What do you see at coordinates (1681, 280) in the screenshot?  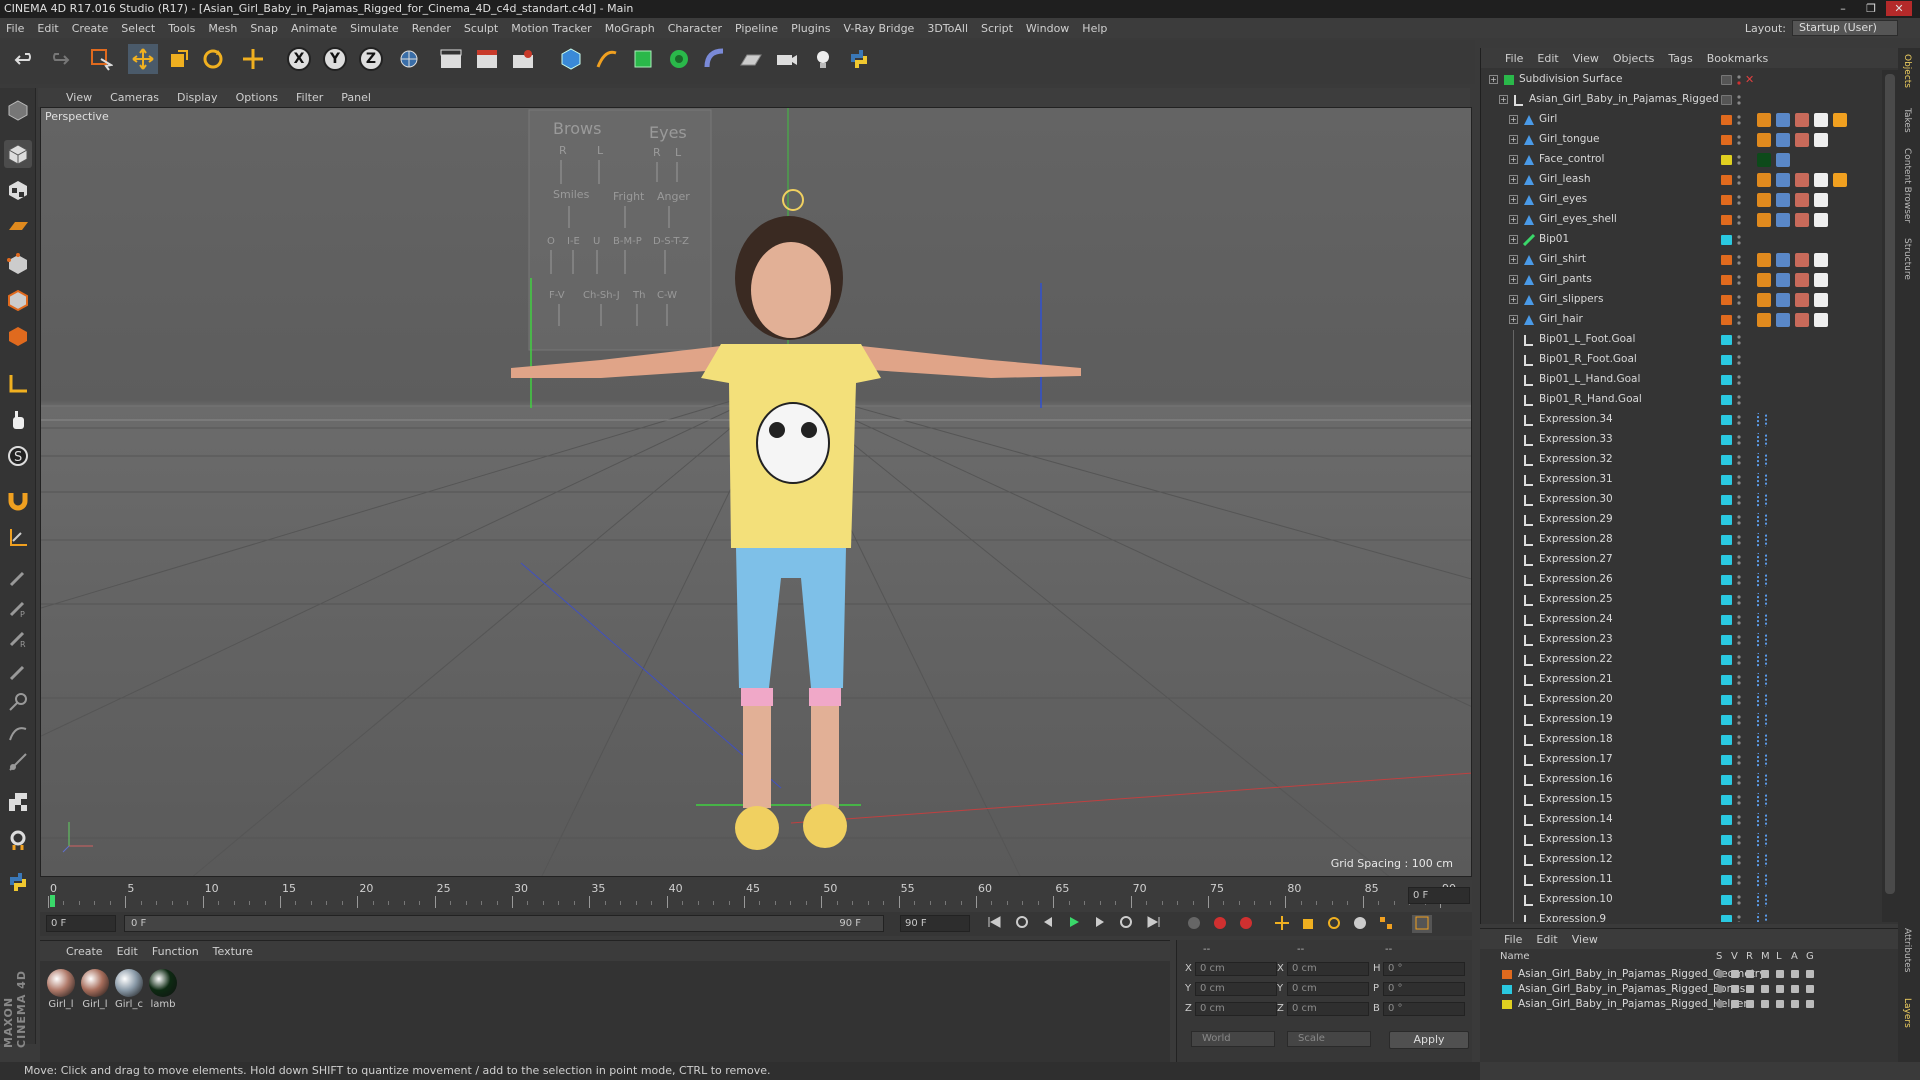 I see `object-row: + Girl_pants` at bounding box center [1681, 280].